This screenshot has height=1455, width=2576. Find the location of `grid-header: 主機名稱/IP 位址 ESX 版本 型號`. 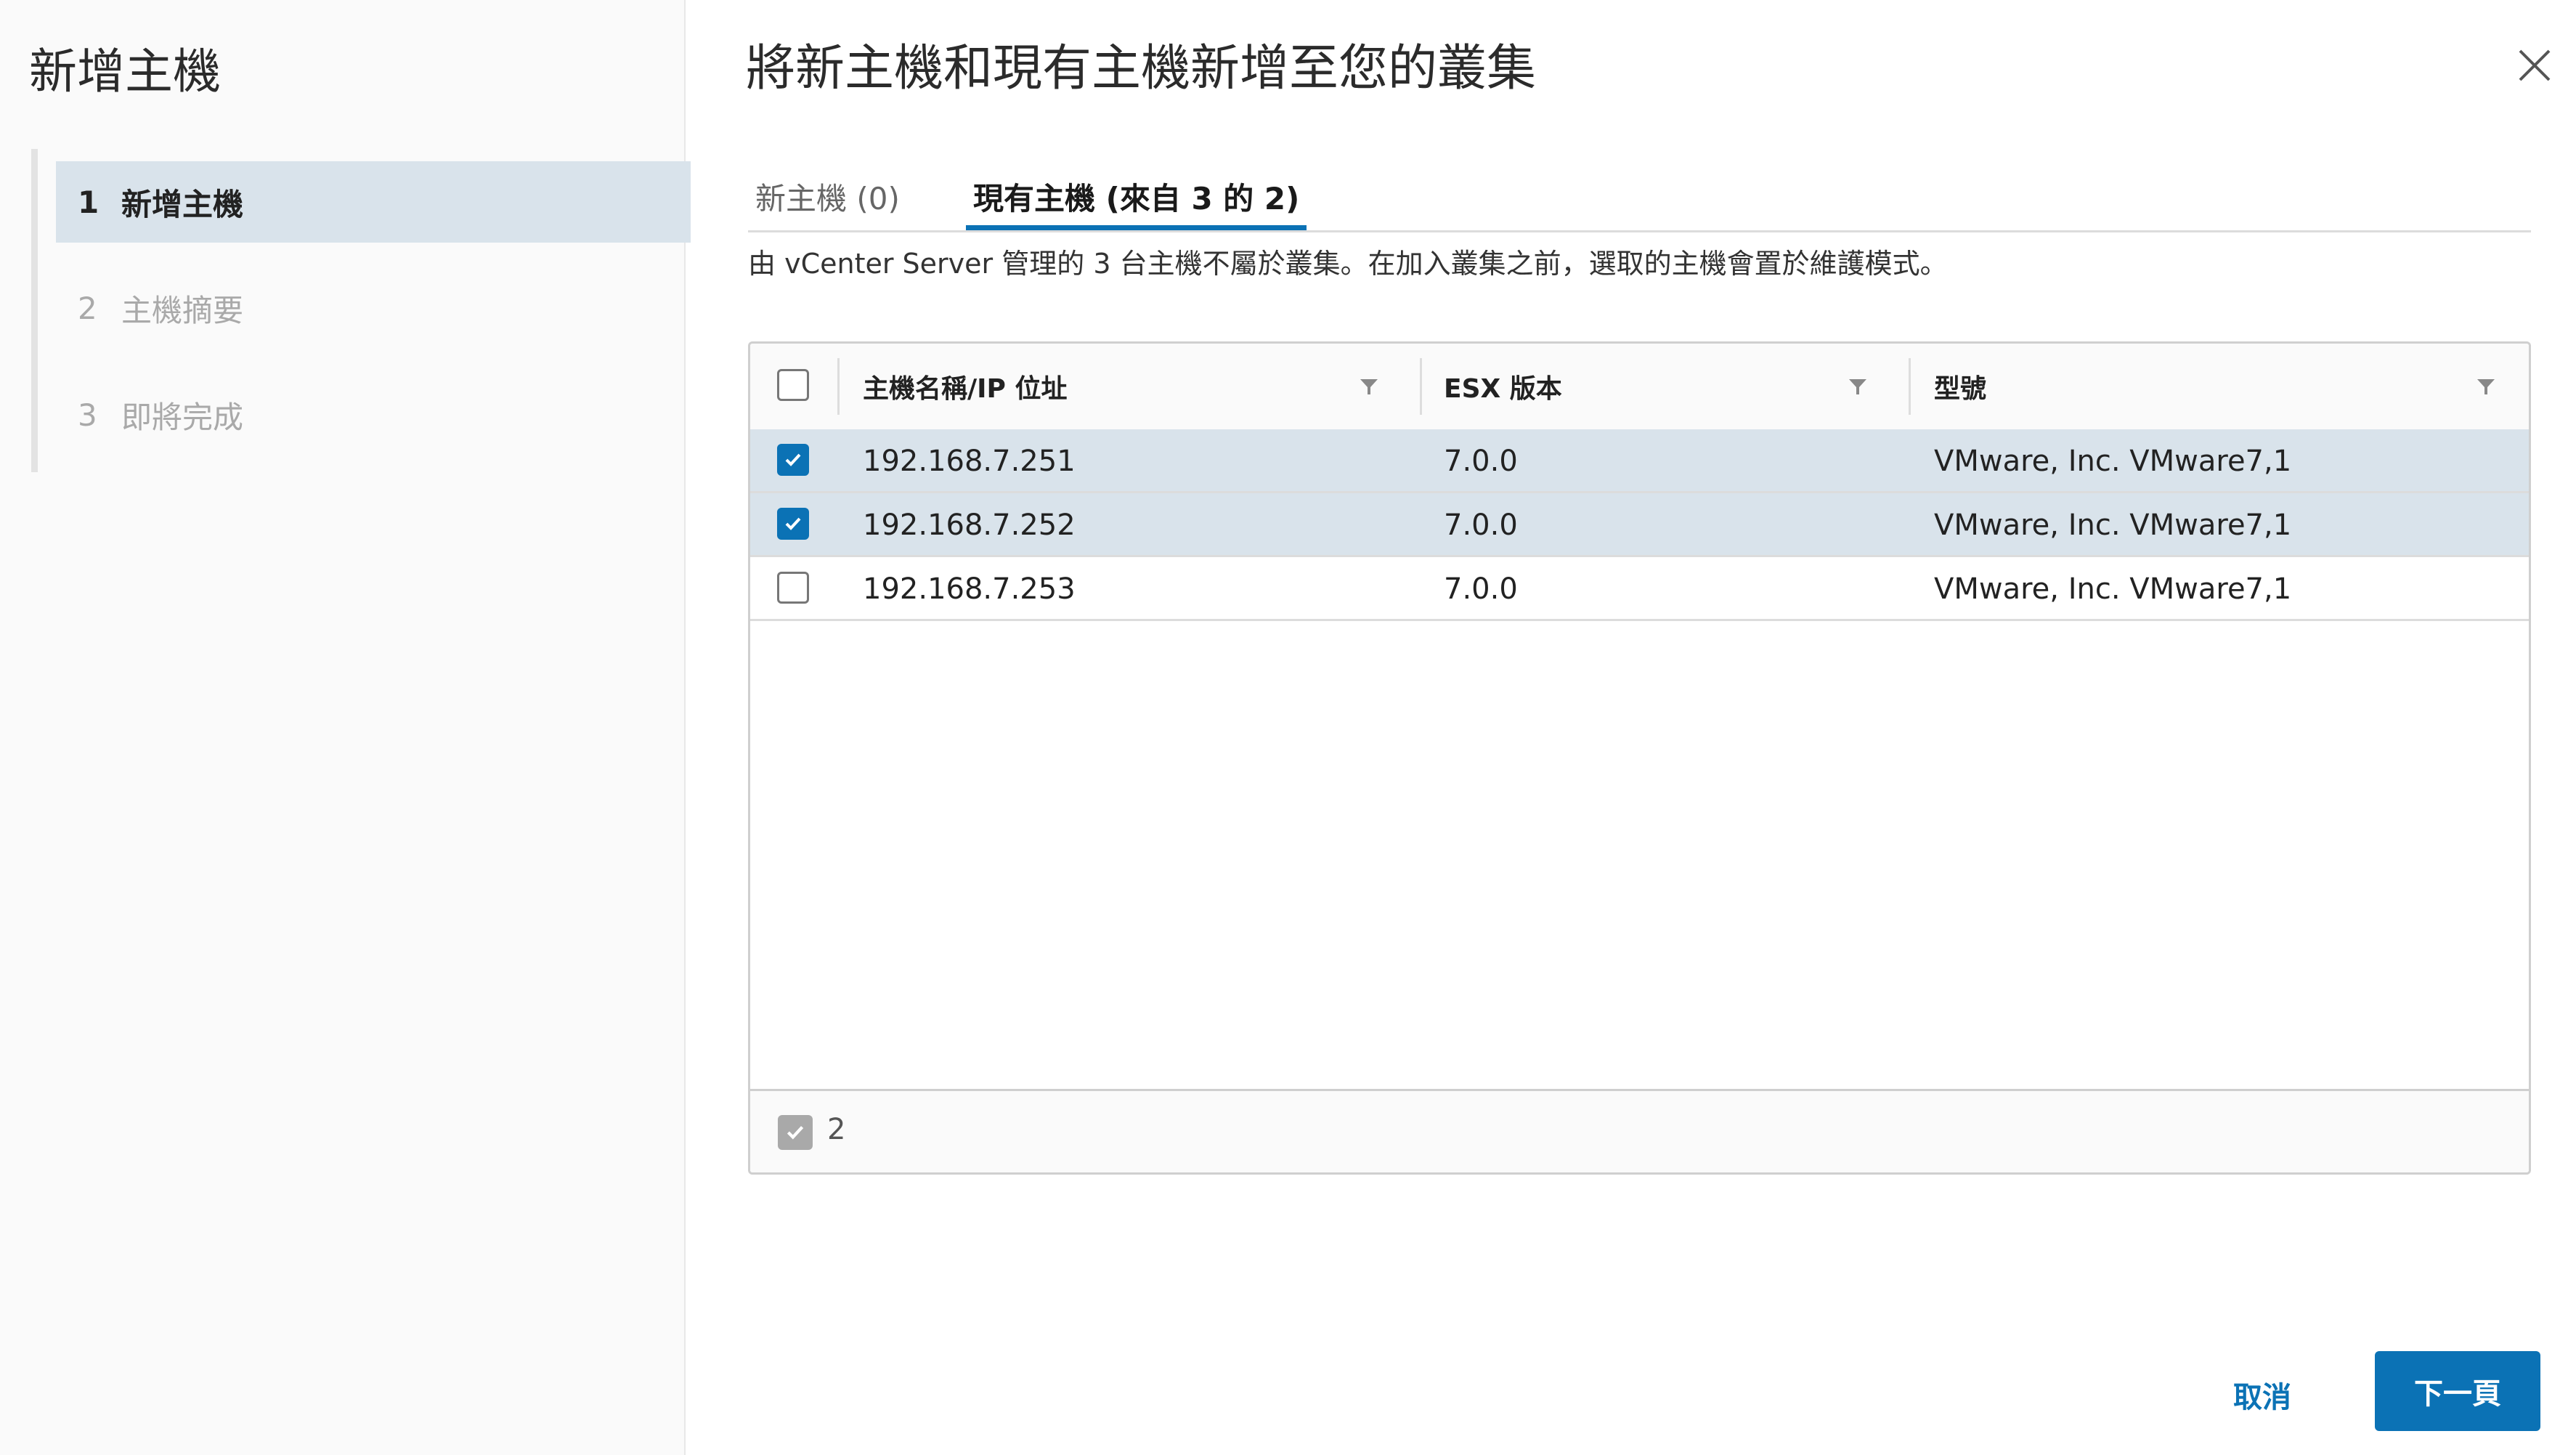

grid-header: 主機名稱/IP 位址 ESX 版本 型號 is located at coordinates (1640, 387).